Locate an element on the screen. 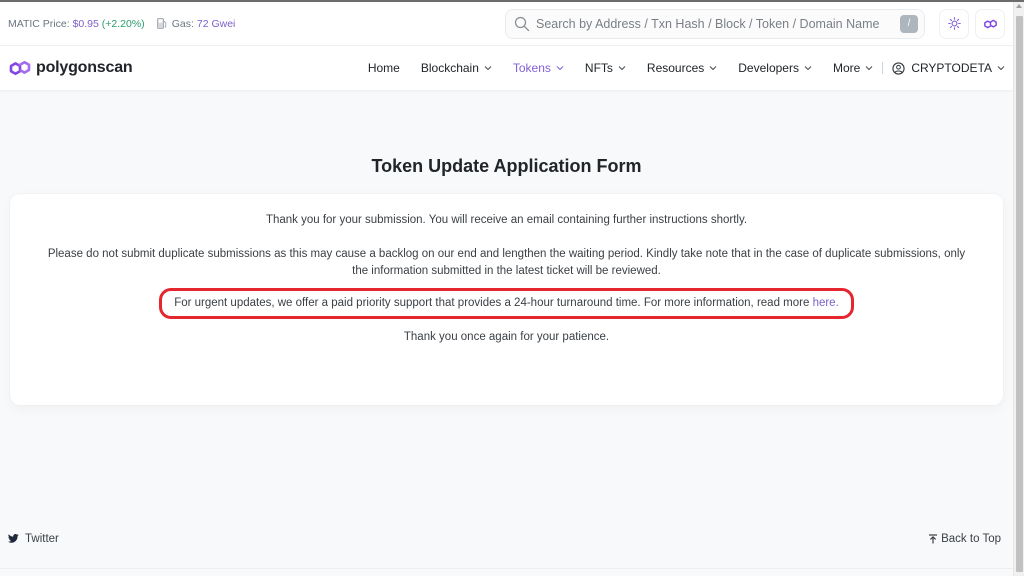  price-label: MATIC Price: is located at coordinates (39, 23).